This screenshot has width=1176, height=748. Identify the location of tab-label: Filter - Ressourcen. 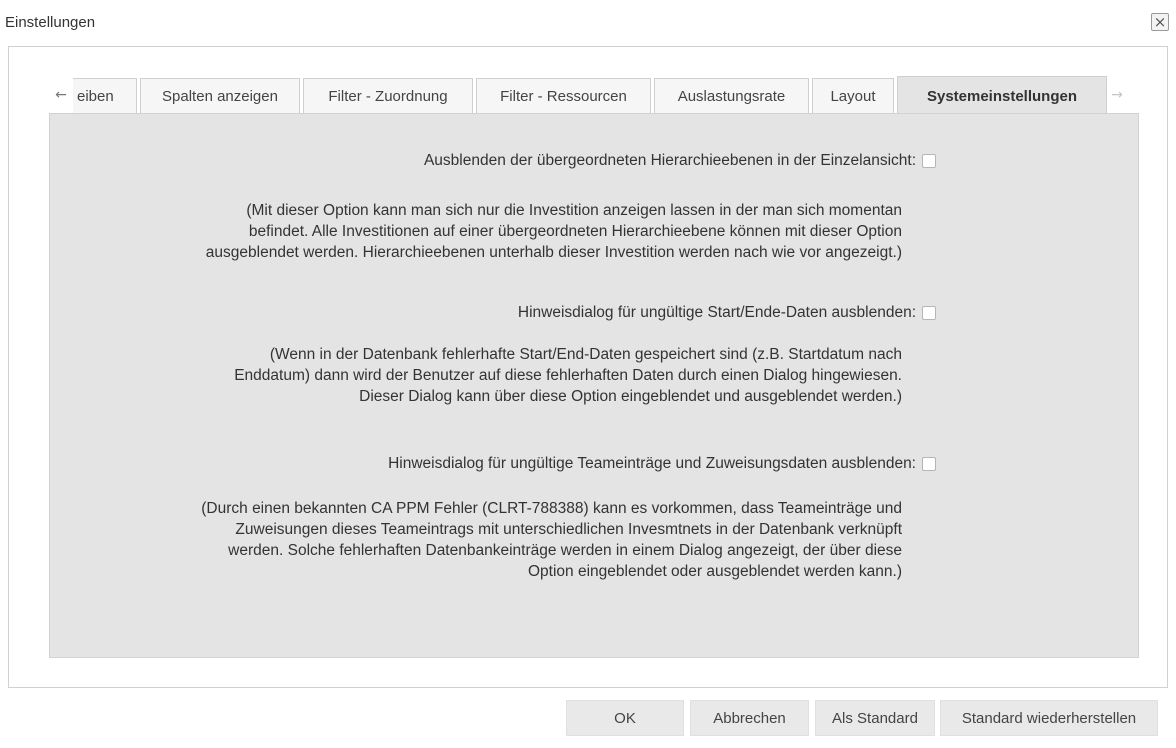
(563, 96).